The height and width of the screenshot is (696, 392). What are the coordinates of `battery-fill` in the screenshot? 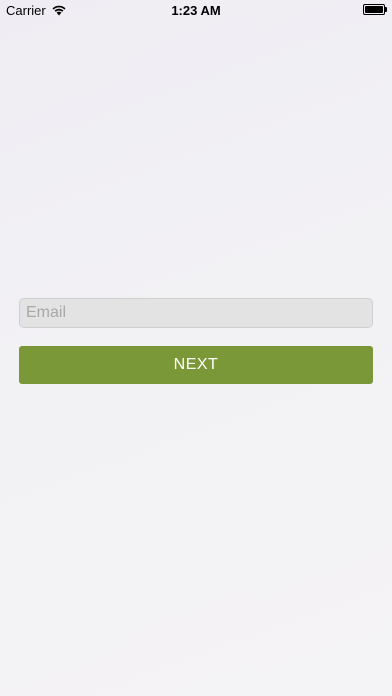 It's located at (374, 9).